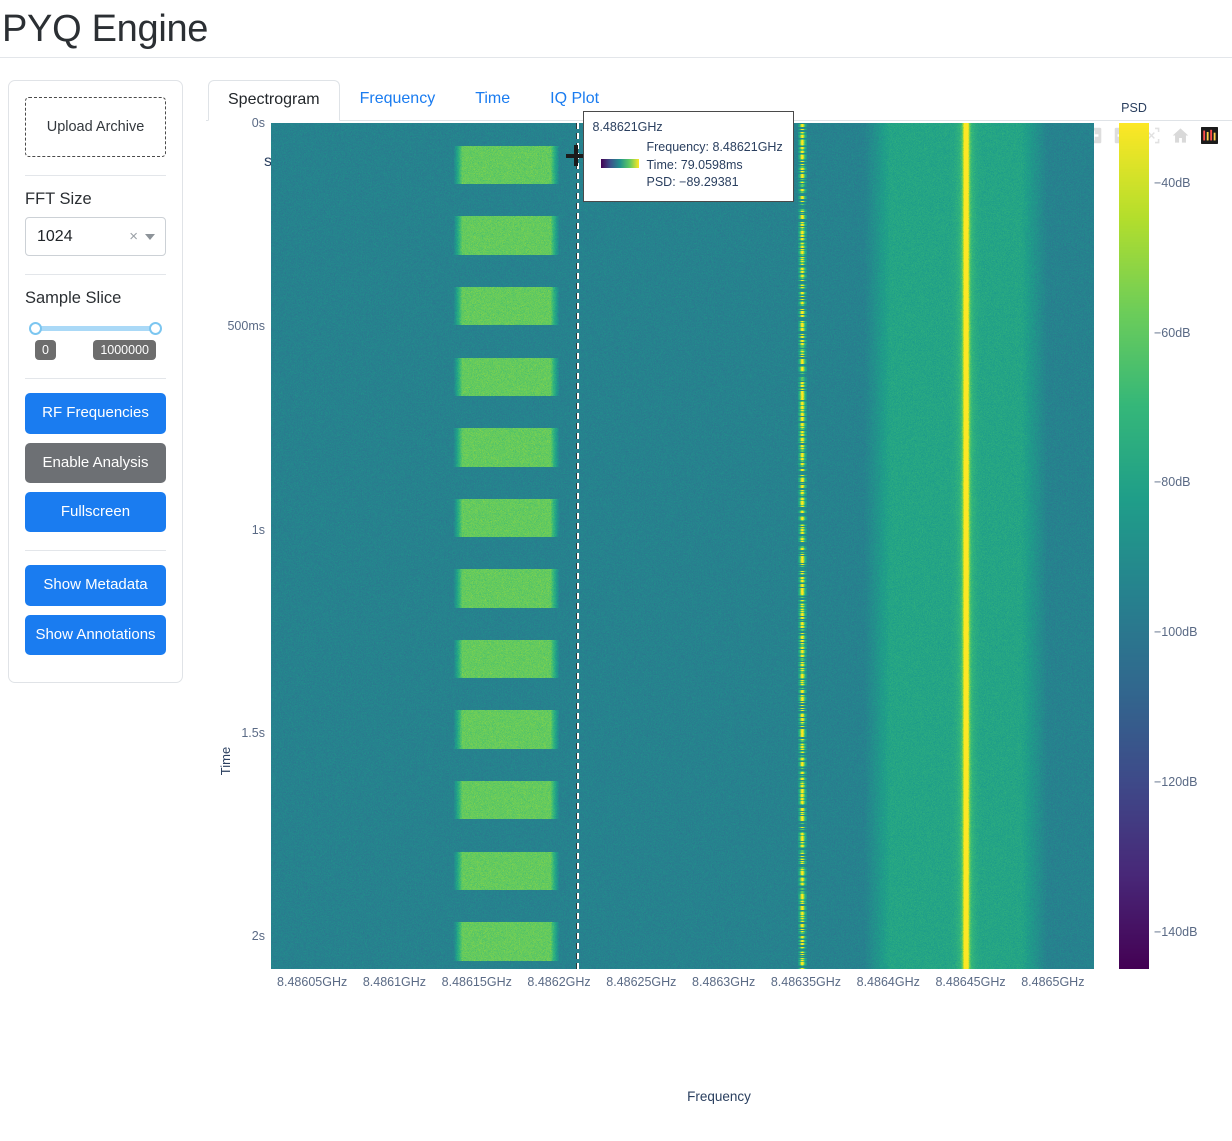 Image resolution: width=1232 pixels, height=1141 pixels. What do you see at coordinates (714, 146) in the screenshot?
I see `tooltip-frequency: Frequency: 8.48621GHz` at bounding box center [714, 146].